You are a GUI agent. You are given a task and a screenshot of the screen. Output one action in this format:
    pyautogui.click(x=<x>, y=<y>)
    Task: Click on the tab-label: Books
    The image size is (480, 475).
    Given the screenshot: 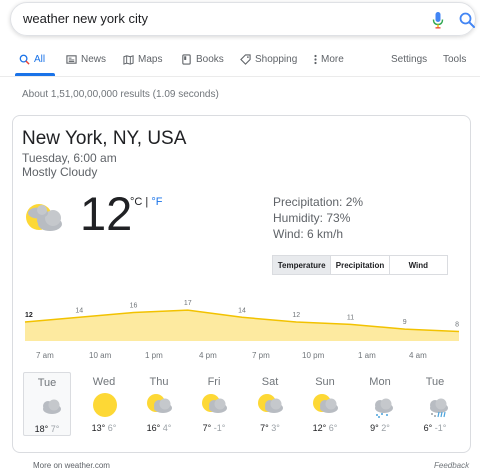 What is the action you would take?
    pyautogui.click(x=210, y=59)
    